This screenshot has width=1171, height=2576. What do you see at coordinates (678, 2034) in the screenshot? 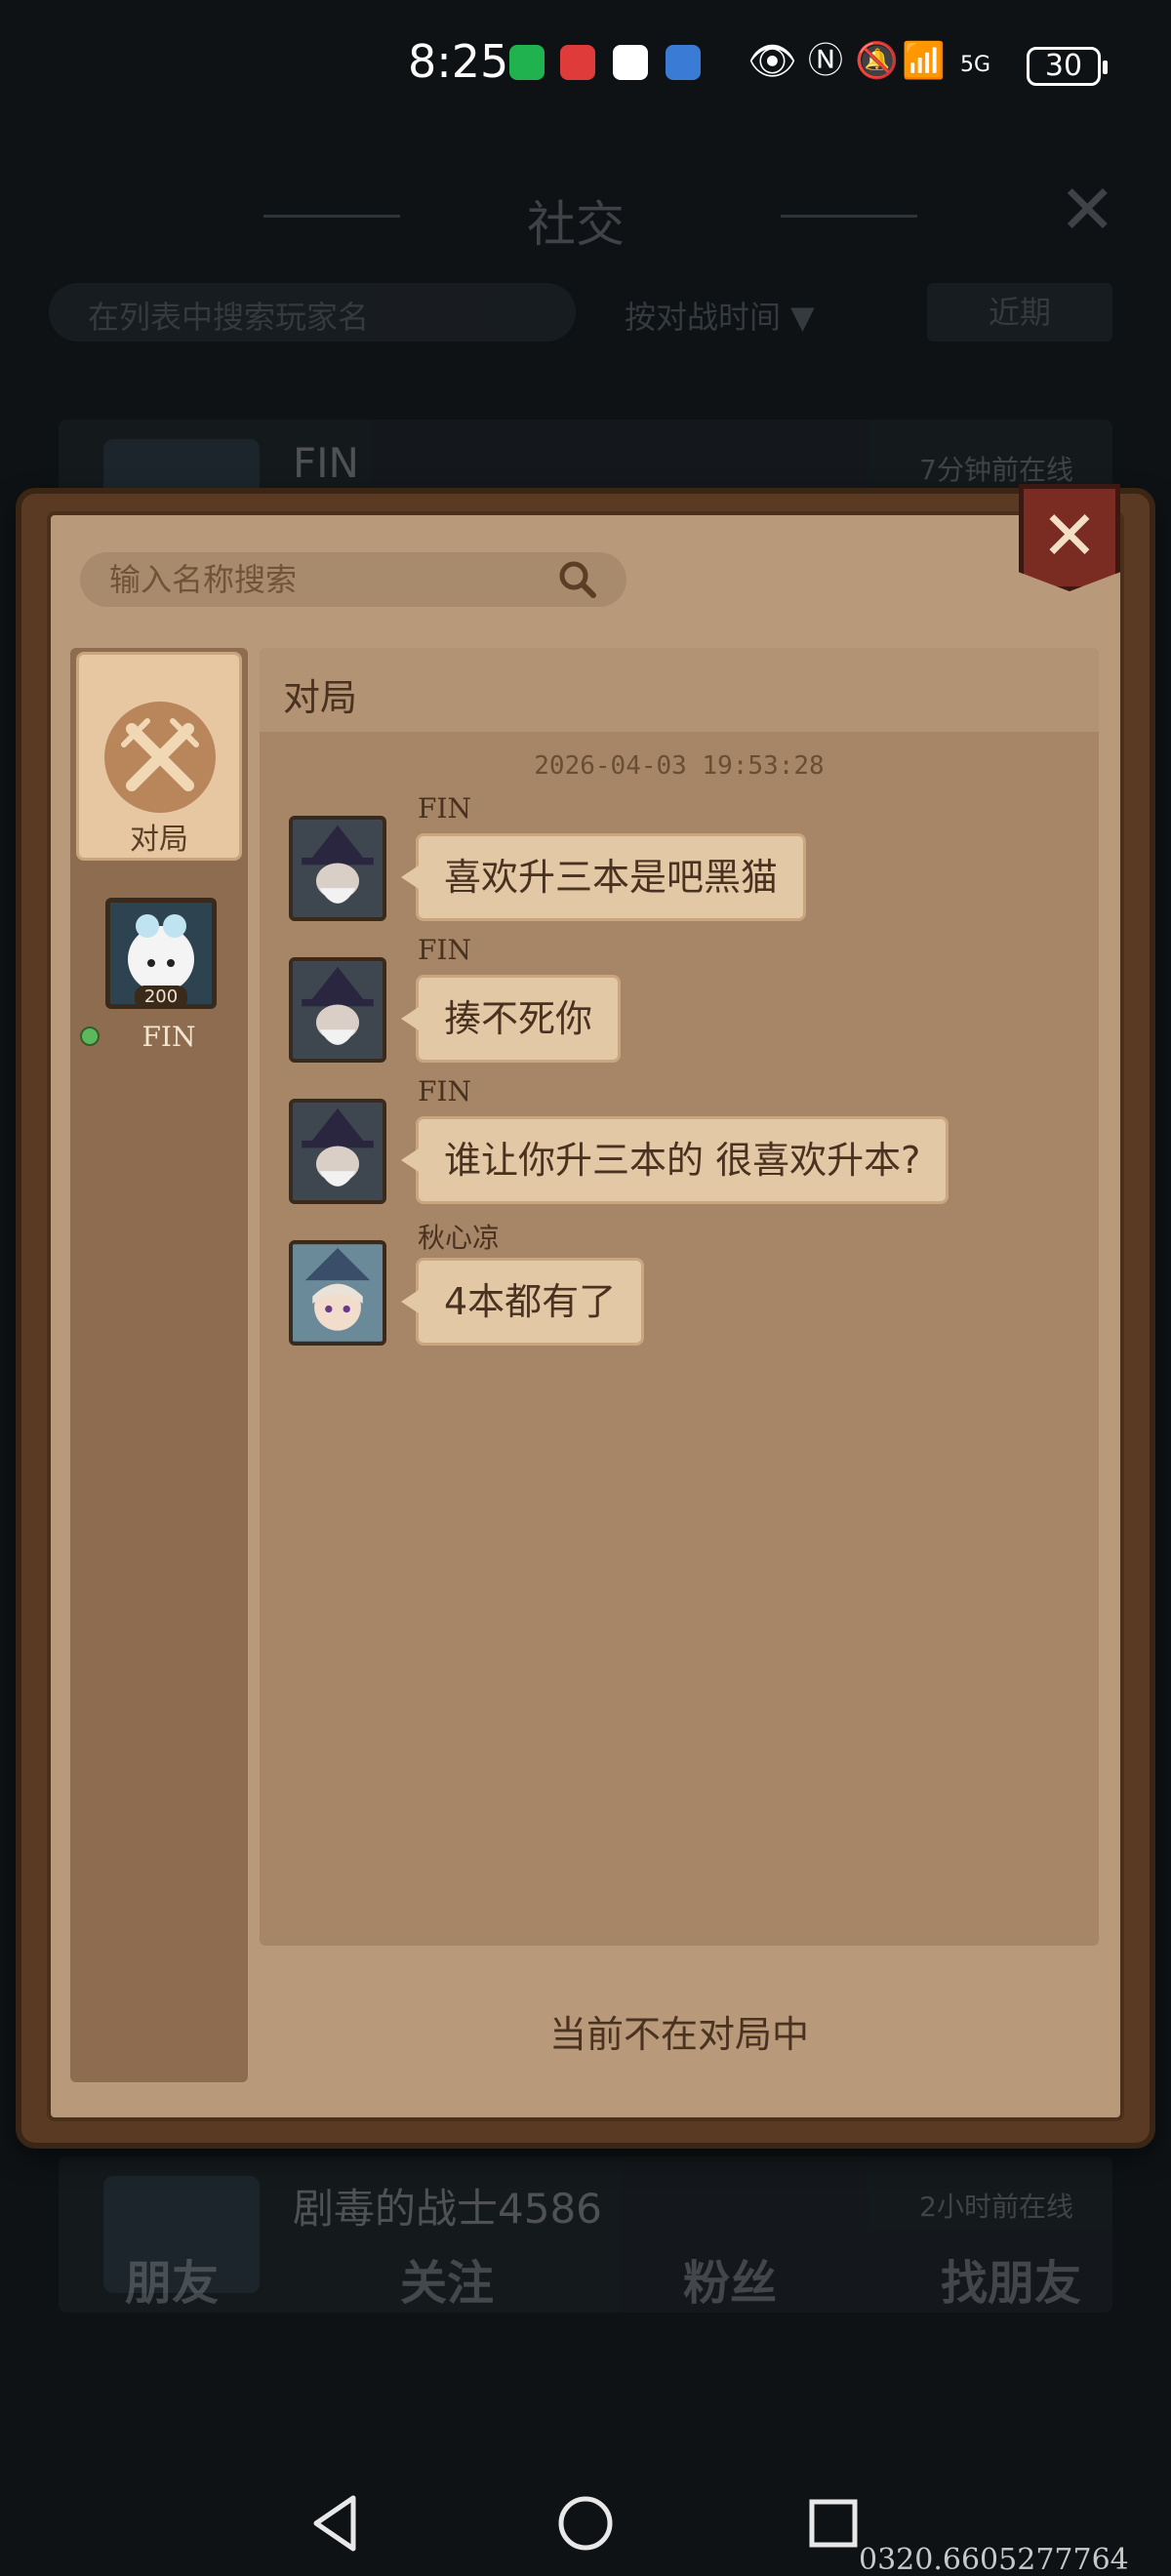
I see `match-status-text: 当前不在对局中` at bounding box center [678, 2034].